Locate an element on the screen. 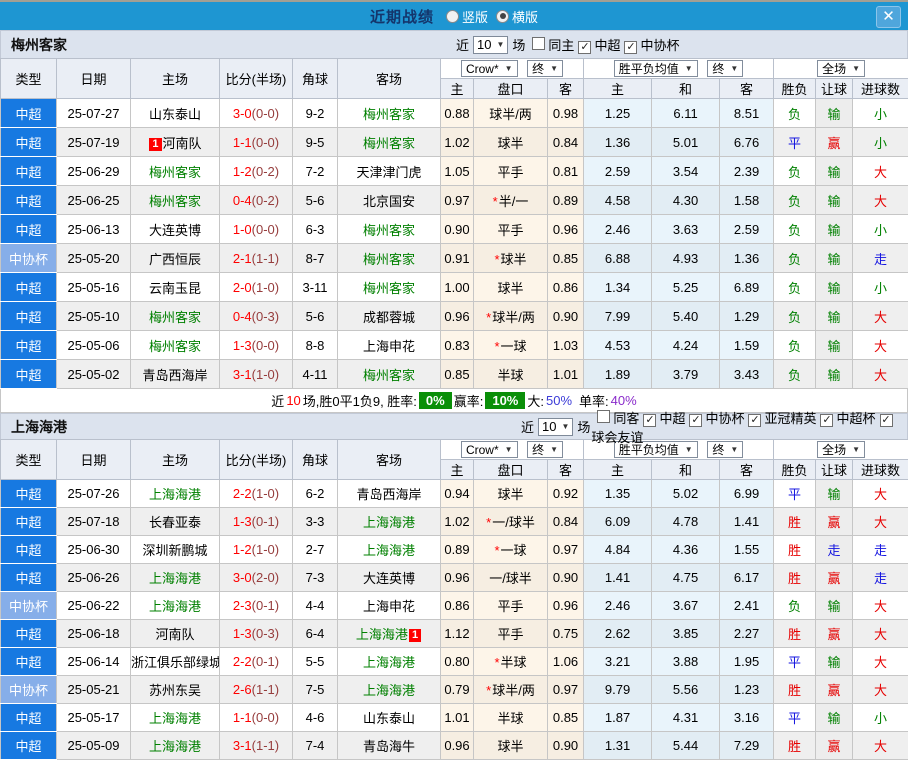 Image resolution: width=908 pixels, height=760 pixels. close-button: ✕ is located at coordinates (888, 17).